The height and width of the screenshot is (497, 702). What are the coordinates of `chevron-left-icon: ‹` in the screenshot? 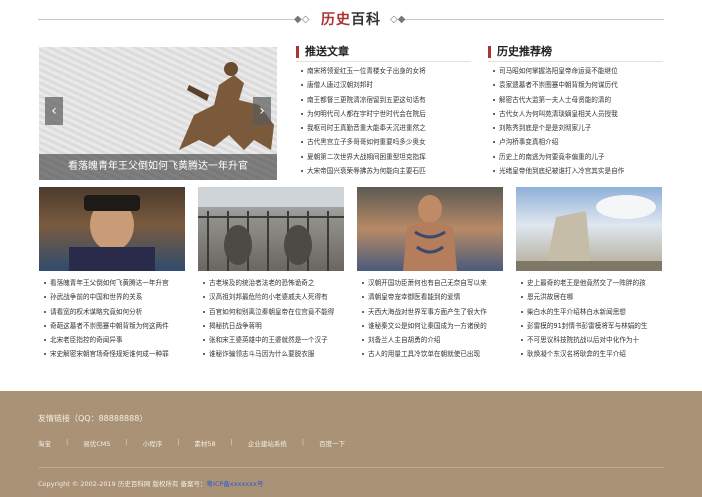 It's located at (54, 111).